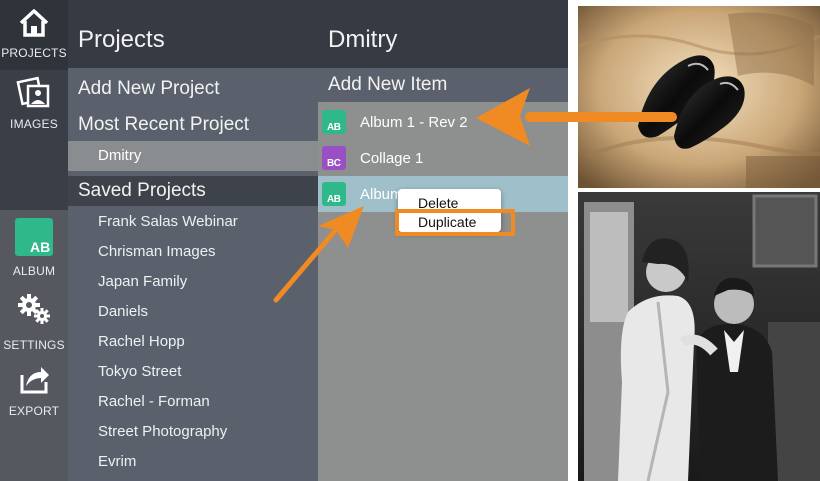 The image size is (820, 481). I want to click on most-recent-heading: Most Recent Project, so click(164, 124).